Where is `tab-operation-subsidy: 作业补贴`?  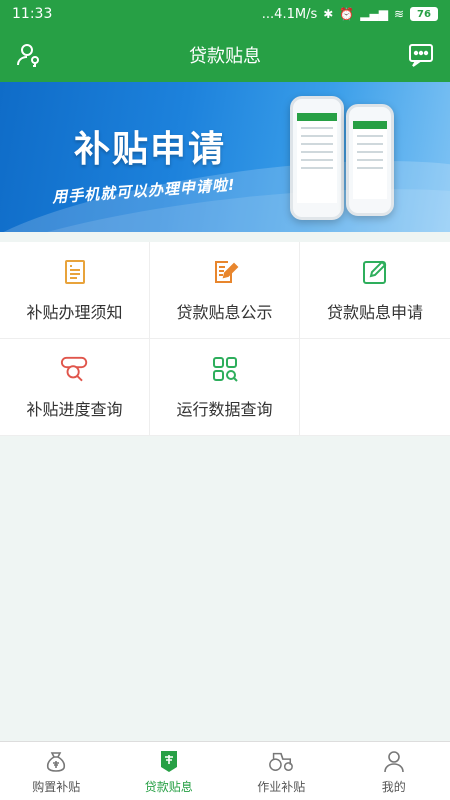
tab-operation-subsidy: 作业补贴 is located at coordinates (281, 771).